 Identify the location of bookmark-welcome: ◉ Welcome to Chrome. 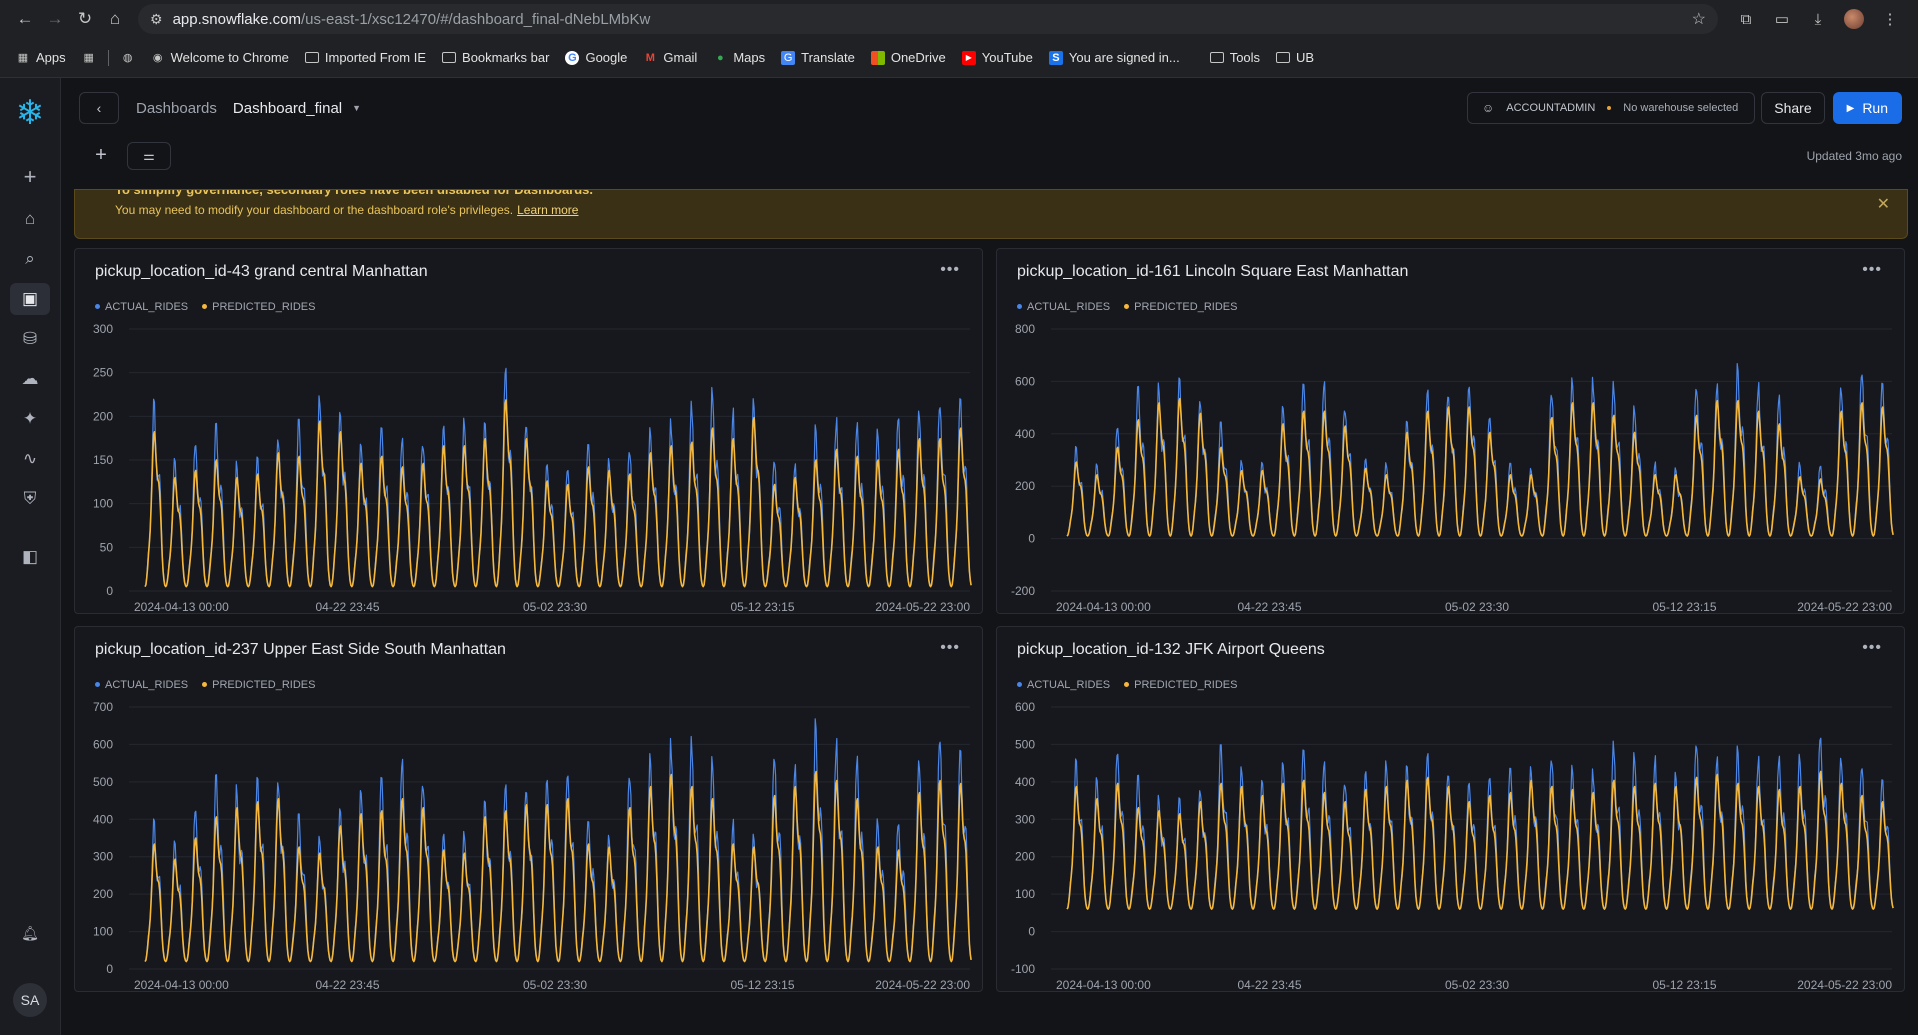
(220, 57).